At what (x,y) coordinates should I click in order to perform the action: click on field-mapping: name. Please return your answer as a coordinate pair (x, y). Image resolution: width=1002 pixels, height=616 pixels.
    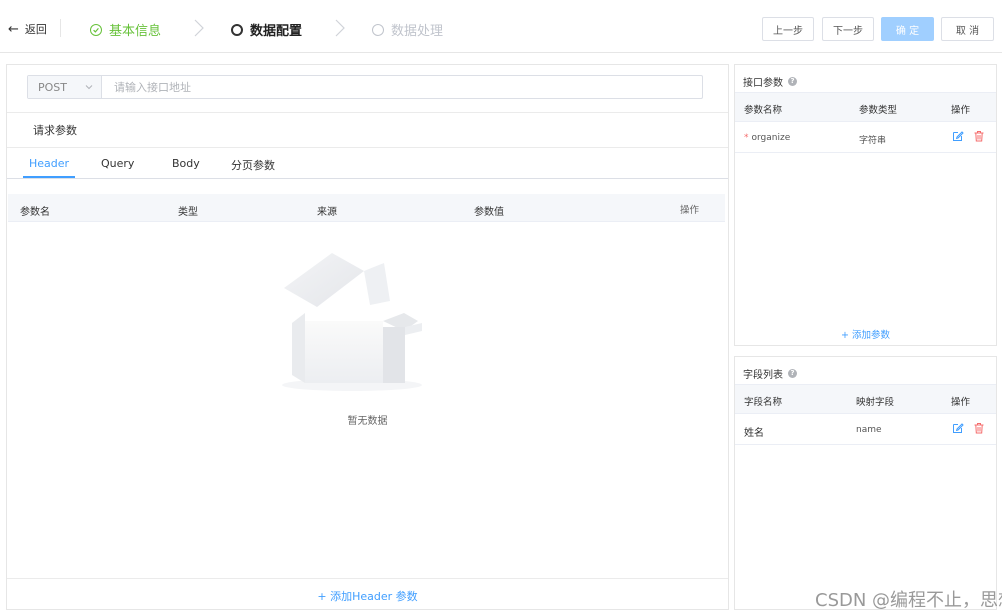
    Looking at the image, I should click on (869, 430).